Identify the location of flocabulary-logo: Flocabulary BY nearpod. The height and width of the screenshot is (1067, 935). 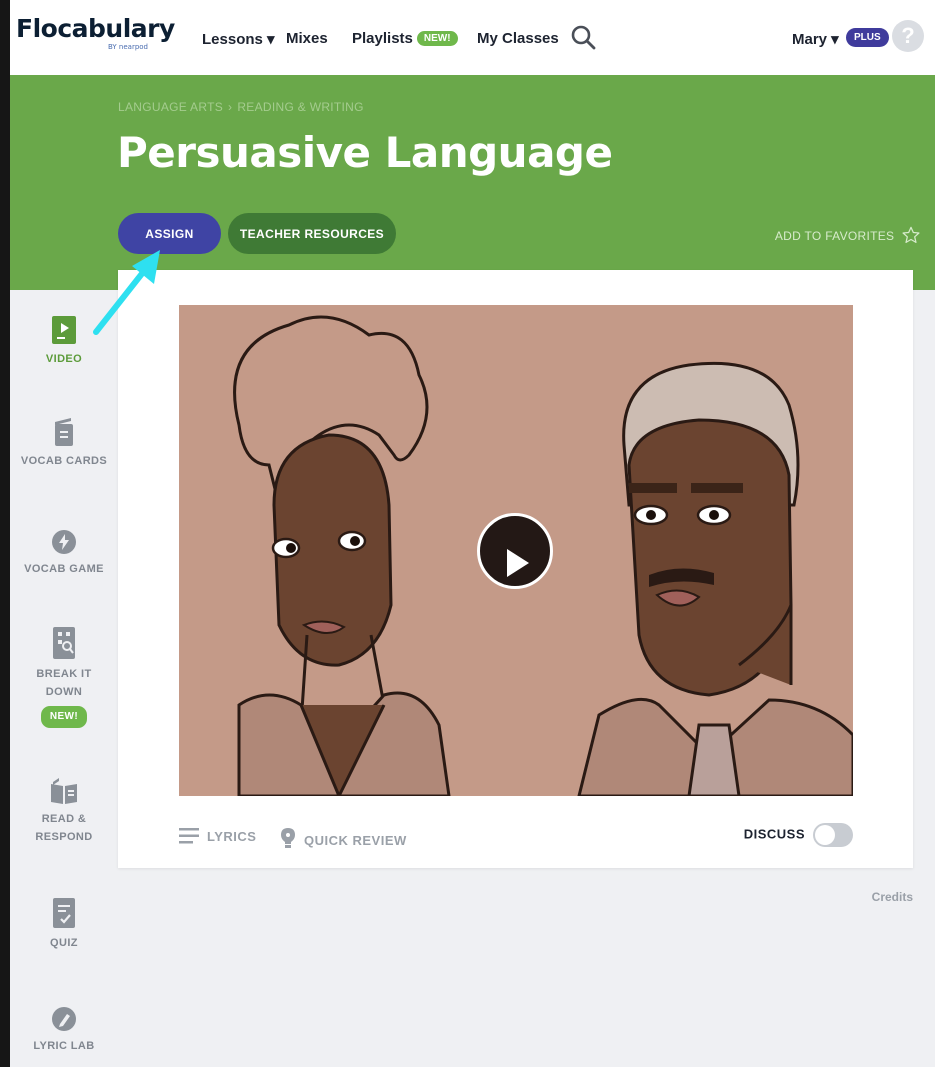
(93, 28).